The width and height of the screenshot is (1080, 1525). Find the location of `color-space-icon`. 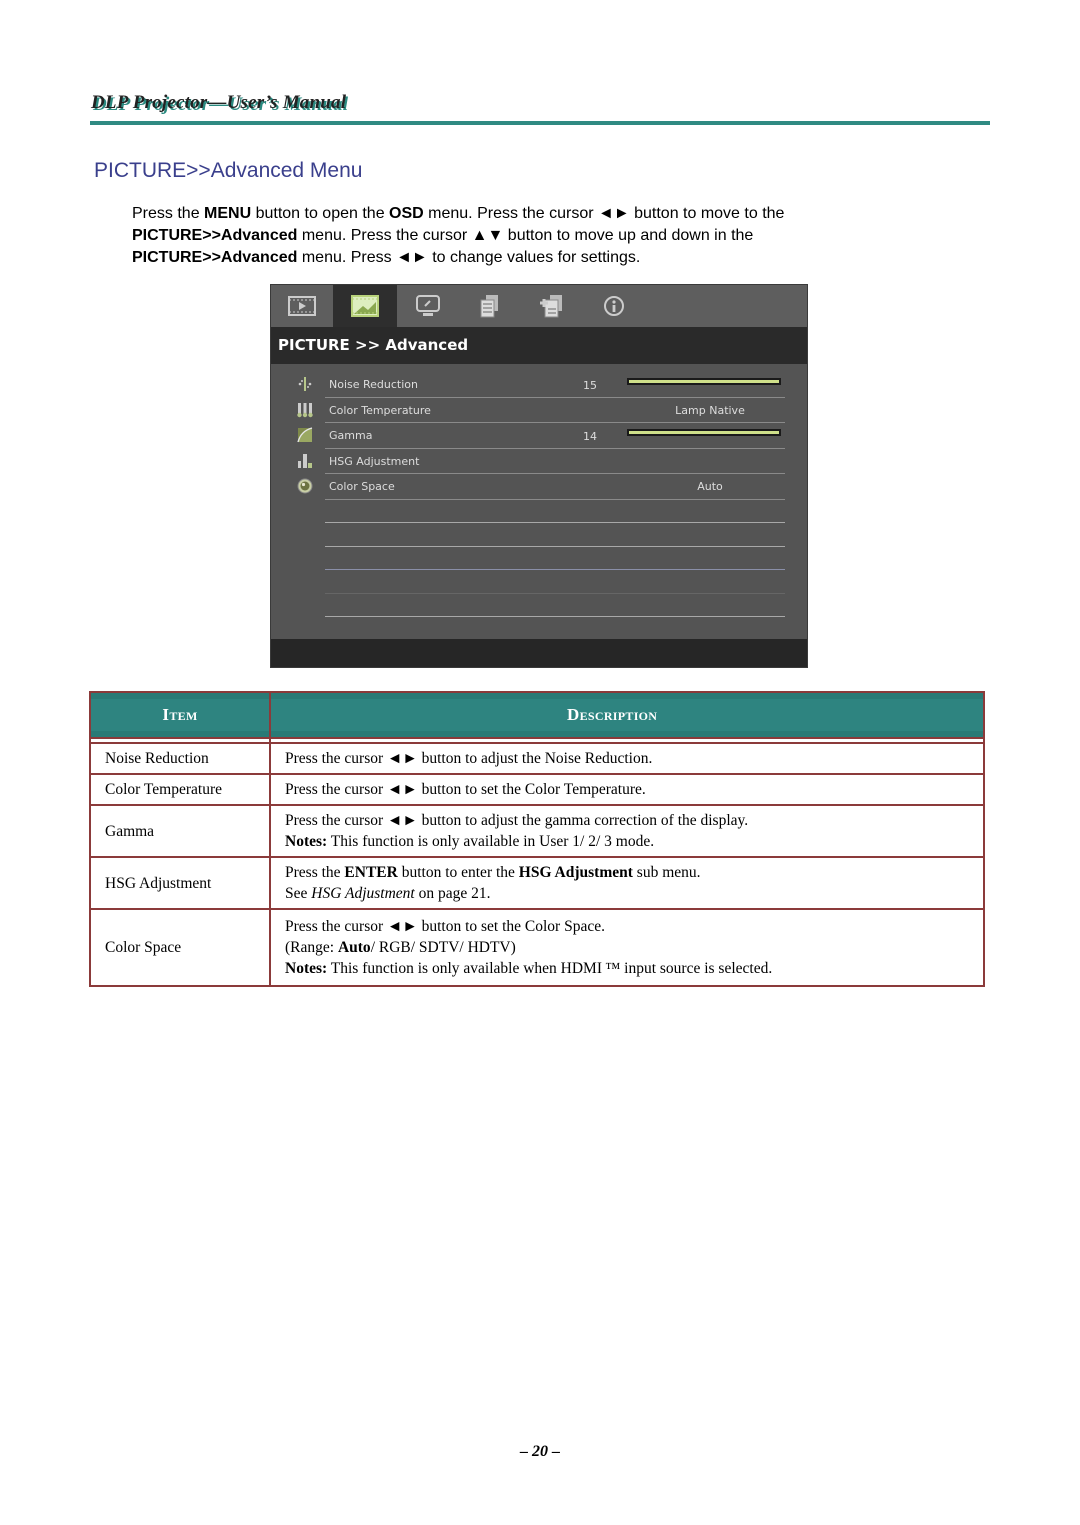

color-space-icon is located at coordinates (305, 486).